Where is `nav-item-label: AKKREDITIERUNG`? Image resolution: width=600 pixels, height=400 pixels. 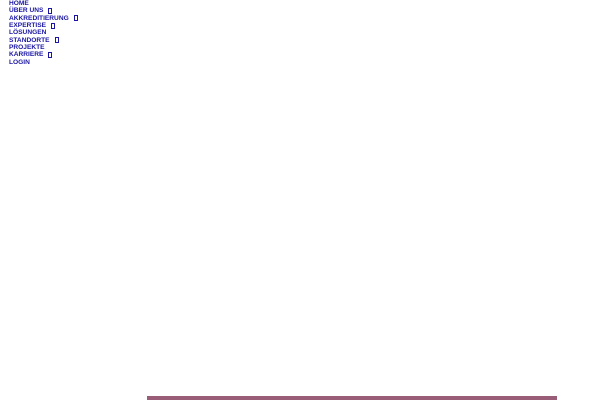 nav-item-label: AKKREDITIERUNG is located at coordinates (39, 18).